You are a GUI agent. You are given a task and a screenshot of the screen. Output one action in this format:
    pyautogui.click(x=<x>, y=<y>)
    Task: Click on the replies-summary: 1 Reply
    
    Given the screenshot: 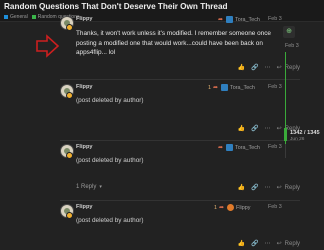 What is the action you would take?
    pyautogui.click(x=86, y=187)
    